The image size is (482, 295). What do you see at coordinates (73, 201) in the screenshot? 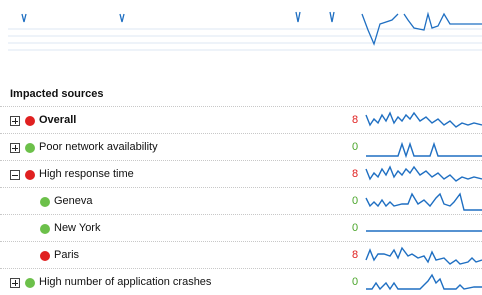
I see `source-label: Geneva` at bounding box center [73, 201].